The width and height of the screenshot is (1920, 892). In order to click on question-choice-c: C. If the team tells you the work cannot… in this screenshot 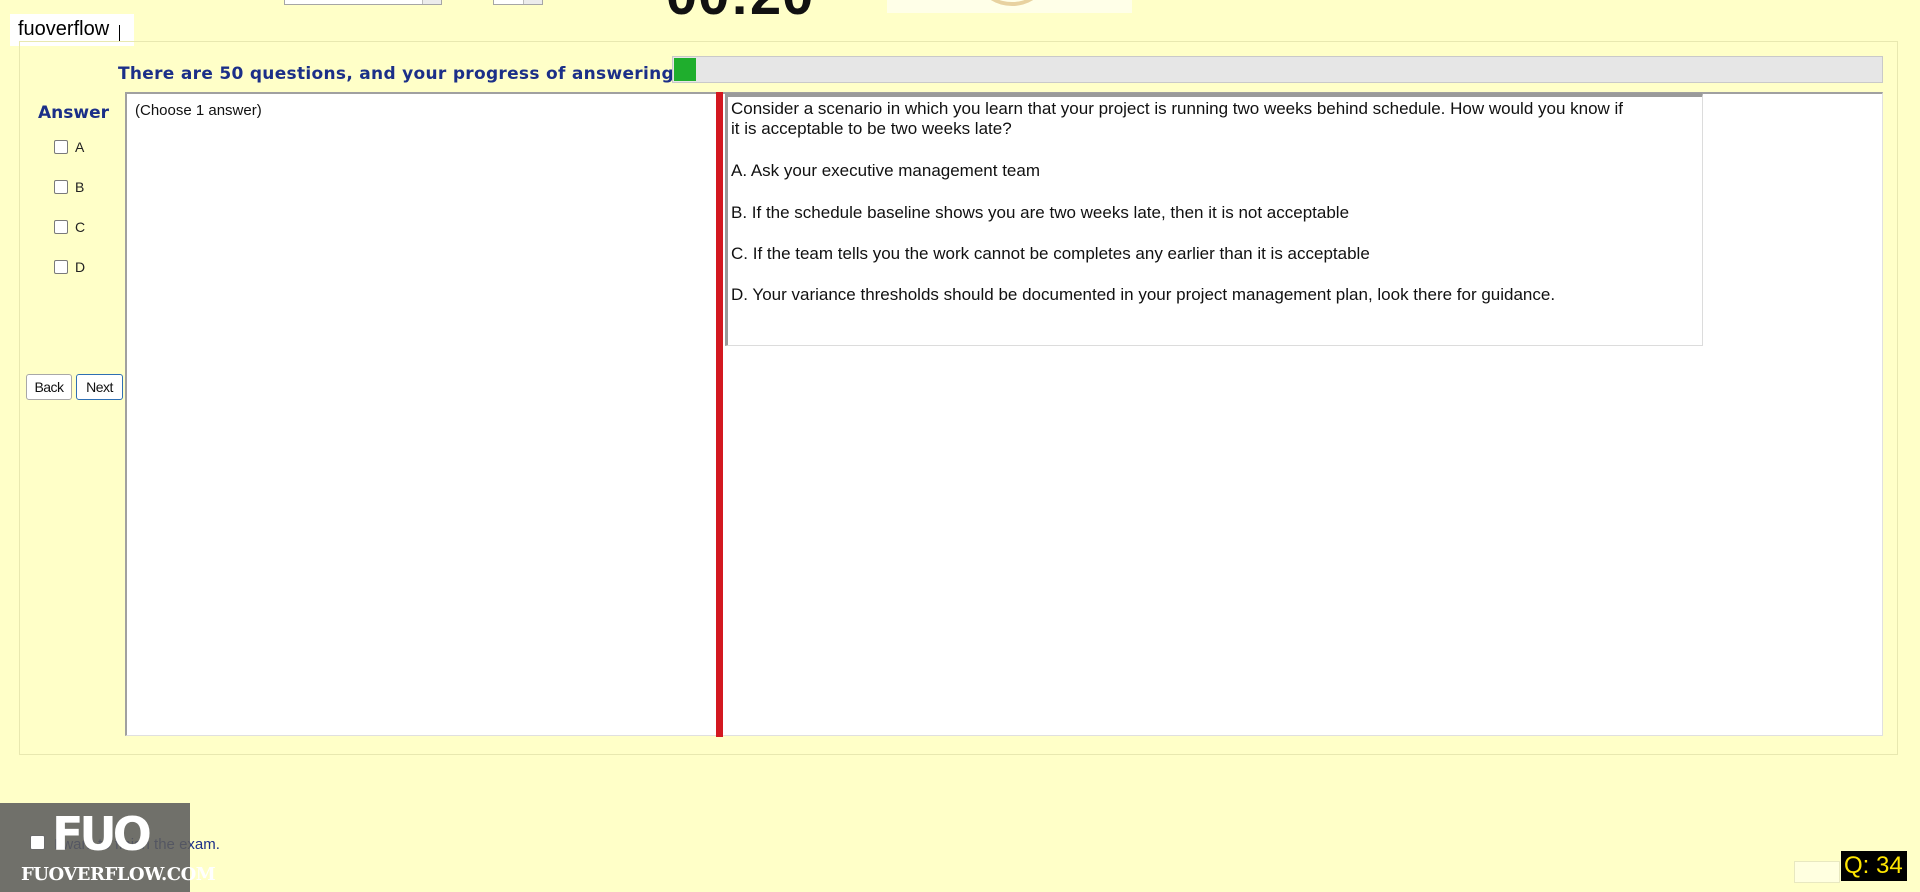, I will do `click(1050, 253)`.